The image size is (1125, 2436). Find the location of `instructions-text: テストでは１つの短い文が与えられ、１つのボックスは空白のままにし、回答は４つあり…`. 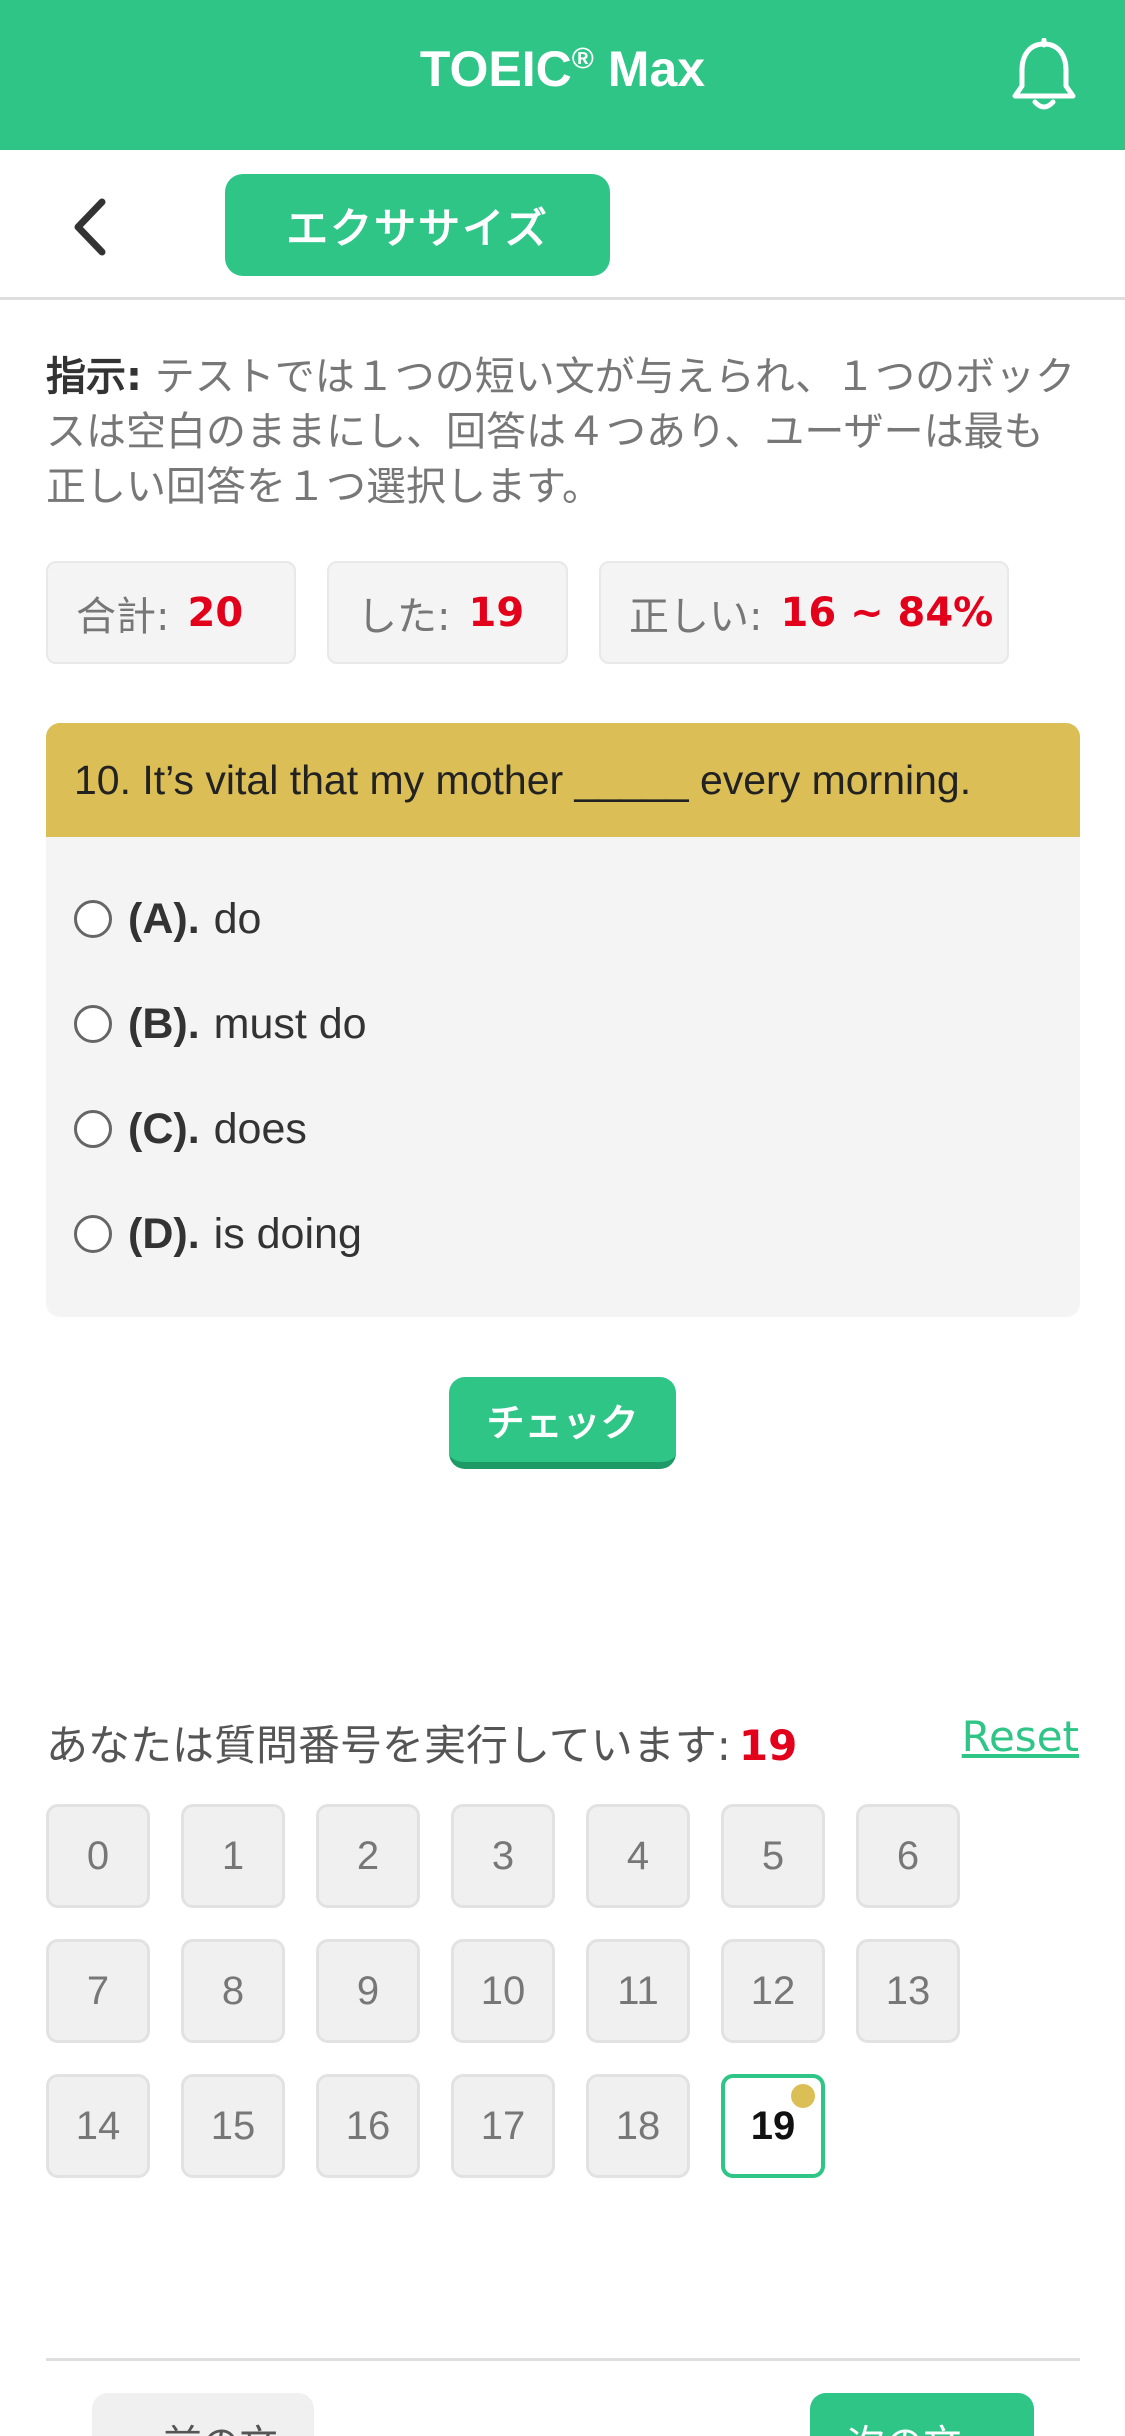

instructions-text: テストでは１つの短い文が与えられ、１つのボックスは空白のままにし、回答は４つあり… is located at coordinates (561, 432).